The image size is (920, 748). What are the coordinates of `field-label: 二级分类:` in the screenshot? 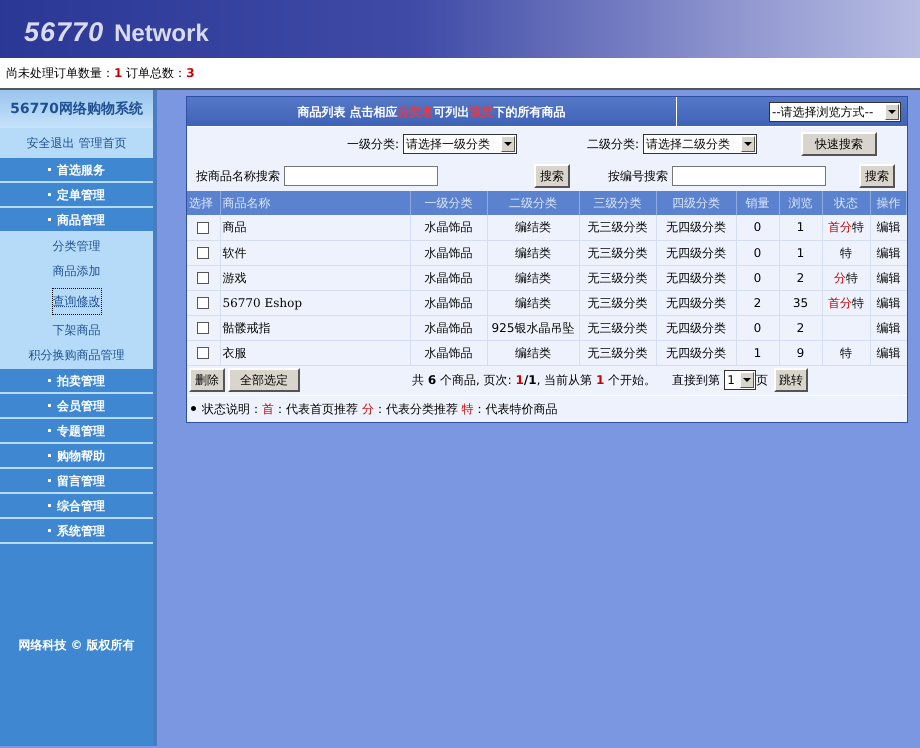 It's located at (612, 144).